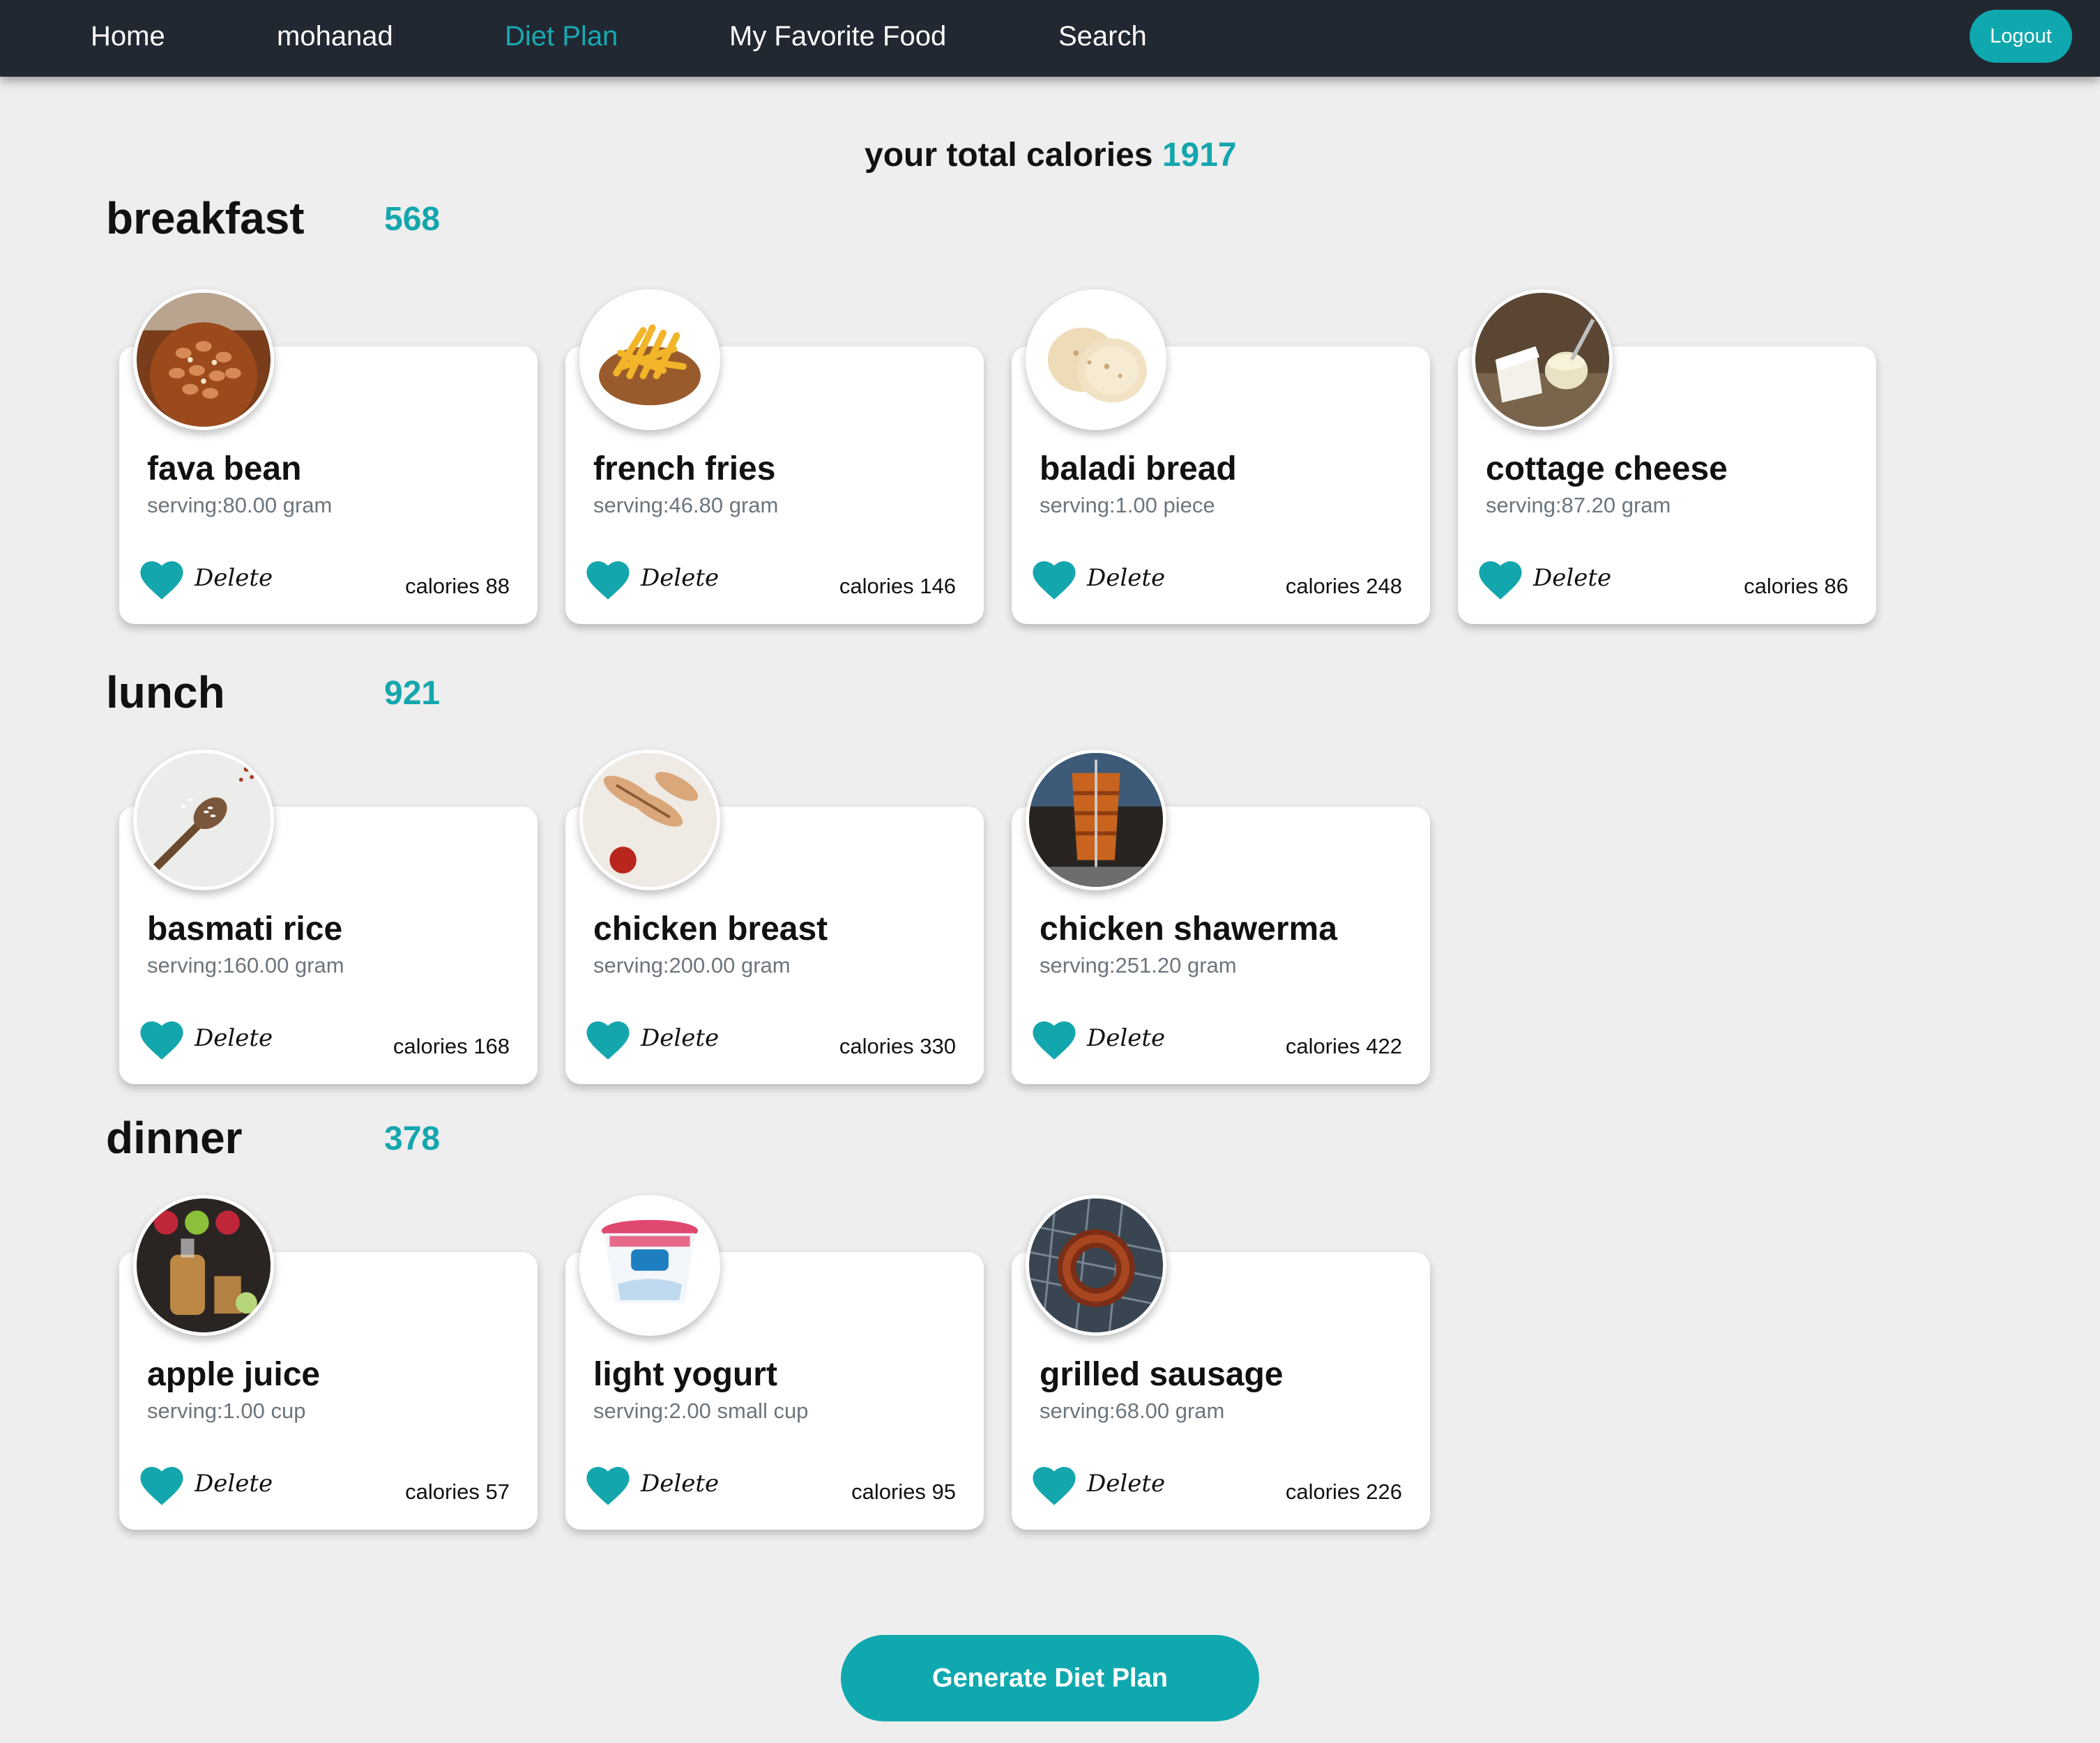 The height and width of the screenshot is (1743, 2100). What do you see at coordinates (685, 1374) in the screenshot?
I see `food-name: light yogurt` at bounding box center [685, 1374].